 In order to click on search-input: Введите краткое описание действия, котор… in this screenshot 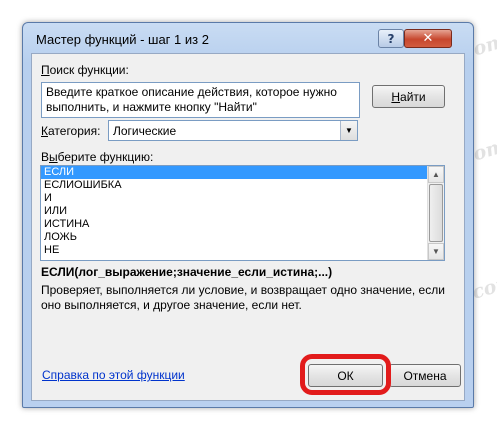, I will do `click(200, 100)`.